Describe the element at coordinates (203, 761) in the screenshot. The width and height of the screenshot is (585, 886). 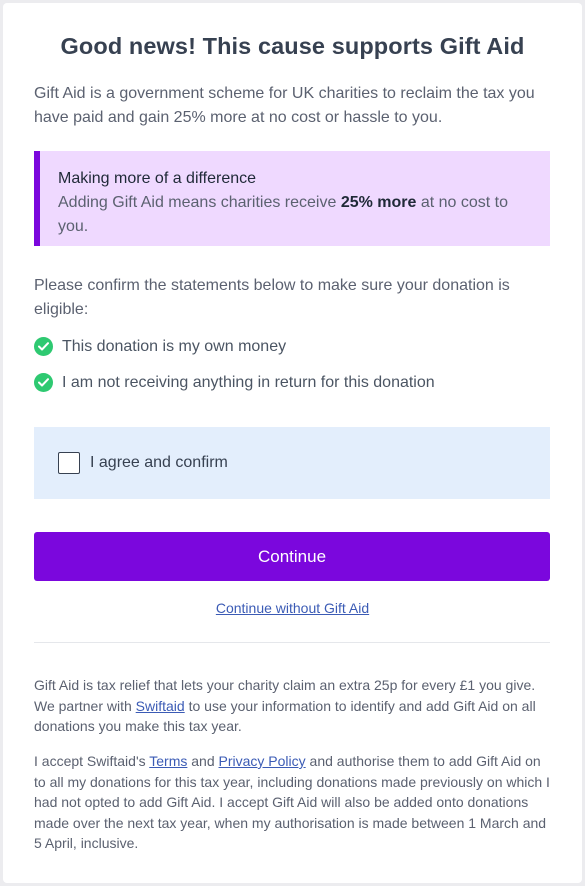
I see `fine-print-2-and: and` at that location.